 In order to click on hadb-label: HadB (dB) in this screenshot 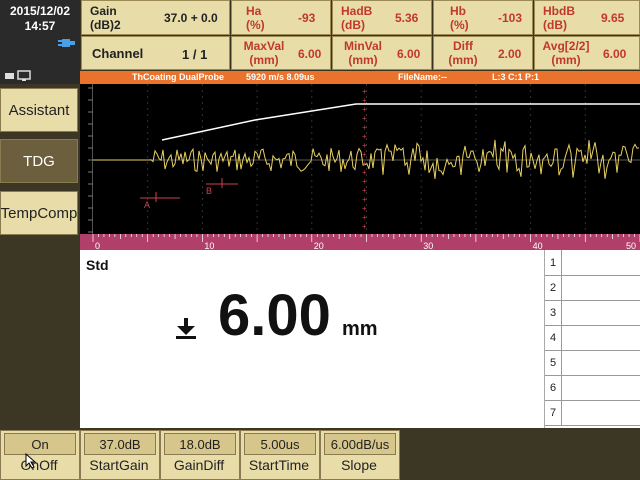, I will do `click(357, 18)`.